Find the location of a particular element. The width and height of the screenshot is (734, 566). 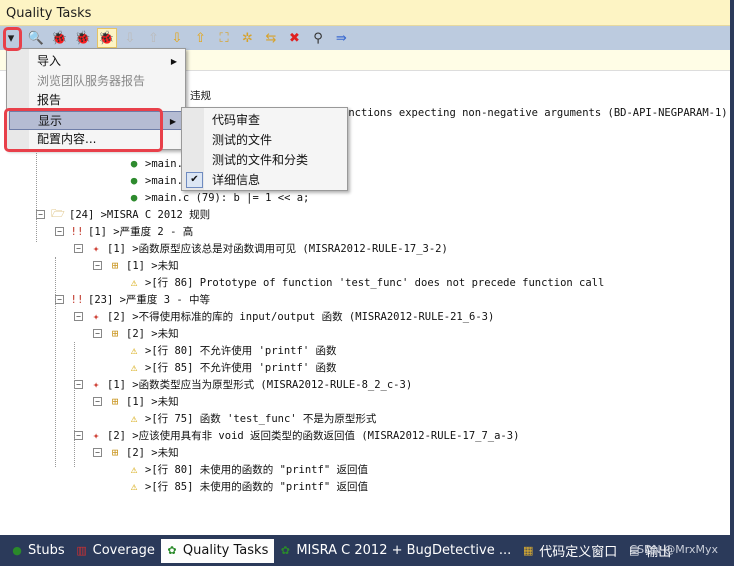

submenu-item-3: ✔ 详细信息 is located at coordinates (264, 180).